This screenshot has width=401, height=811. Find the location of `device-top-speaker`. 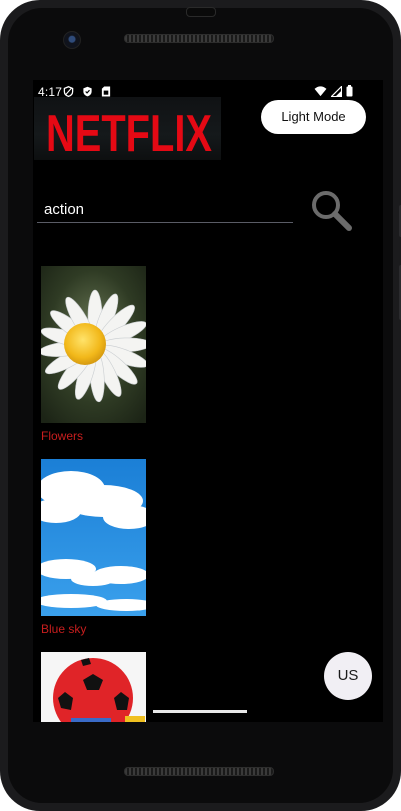

device-top-speaker is located at coordinates (199, 38).